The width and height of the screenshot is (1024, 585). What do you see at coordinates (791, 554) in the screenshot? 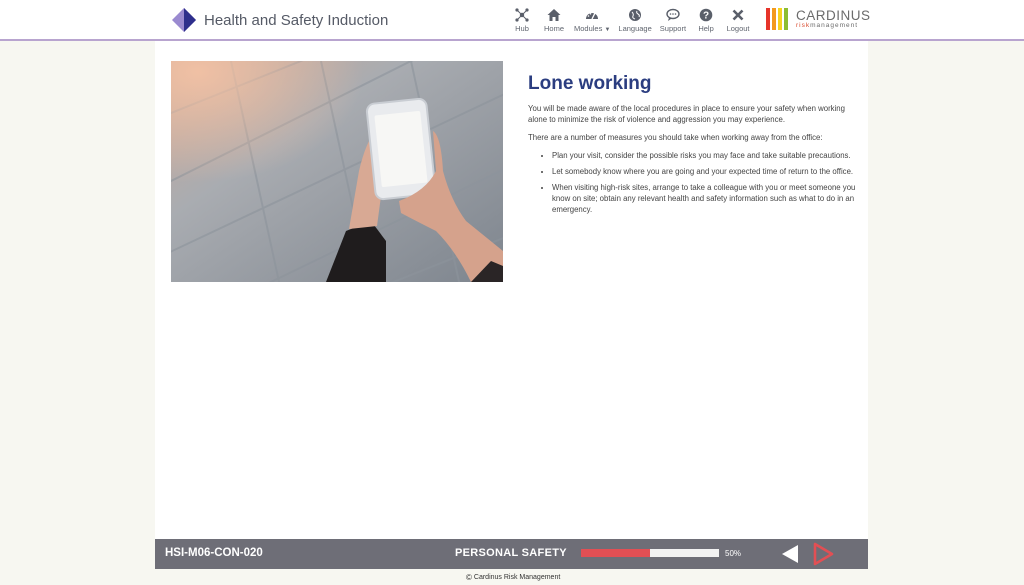
I see `previous-page-icon` at bounding box center [791, 554].